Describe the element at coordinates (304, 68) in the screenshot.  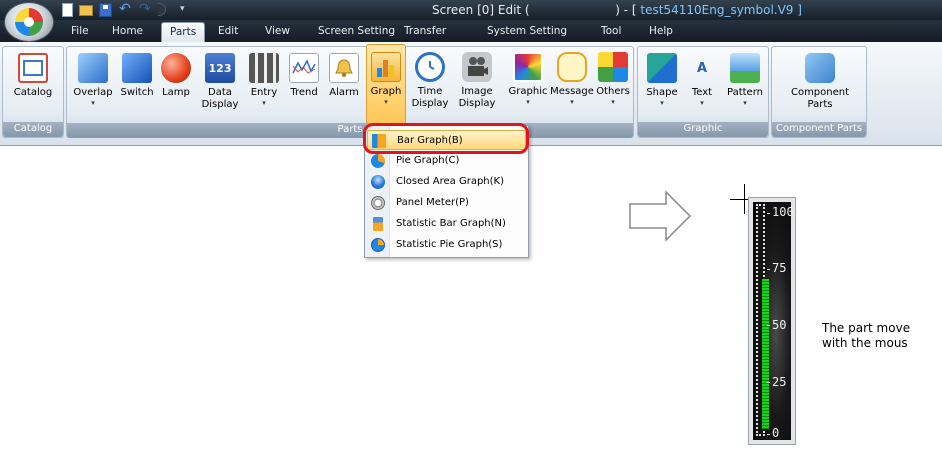
I see `trend-chart-icon` at that location.